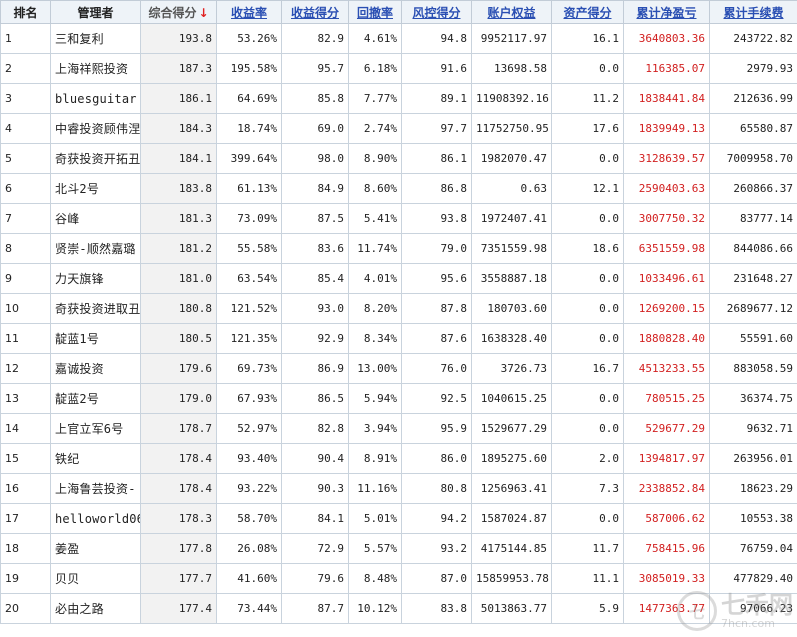 This screenshot has height=637, width=797. I want to click on cell-equity: 0.63, so click(511, 188).